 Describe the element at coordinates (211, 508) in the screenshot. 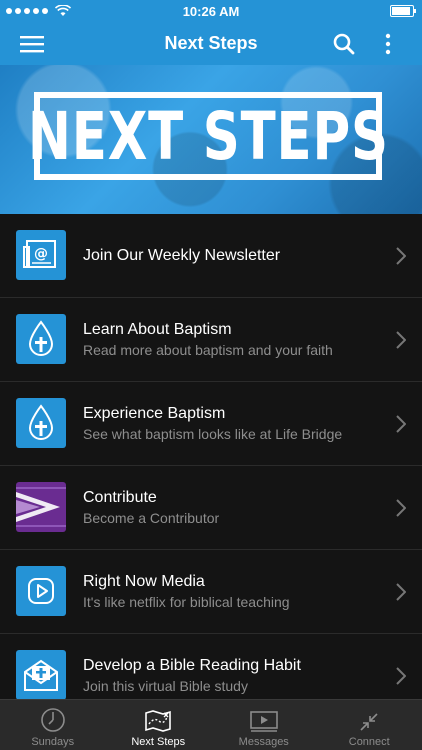

I see `list-item-contribute: Contribute Become a Contributor` at that location.